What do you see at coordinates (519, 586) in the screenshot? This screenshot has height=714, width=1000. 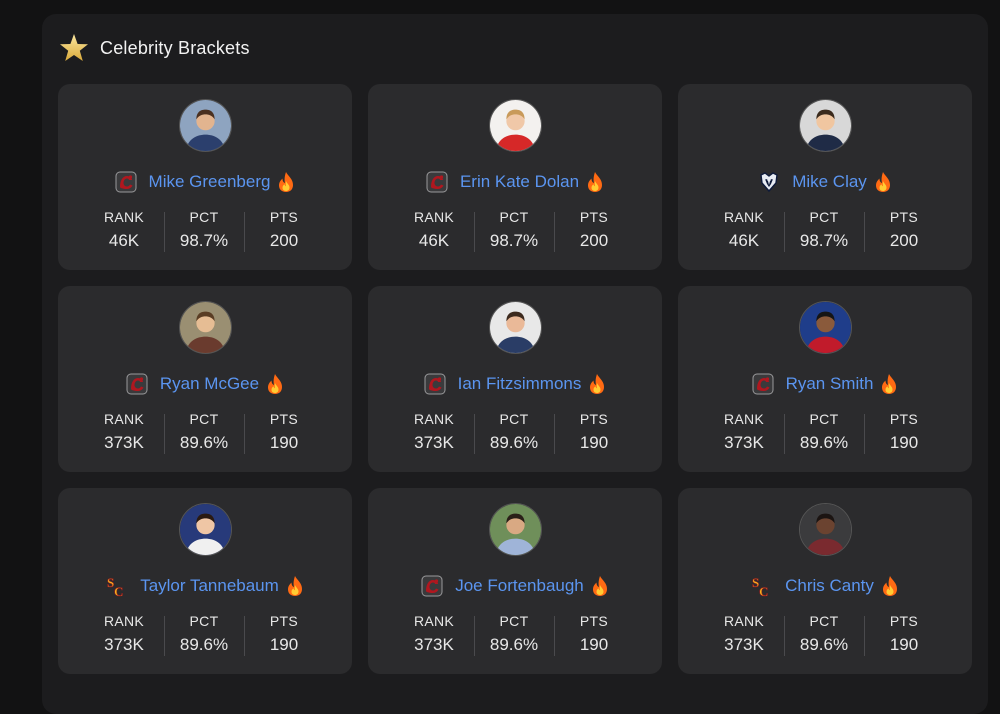 I see `celebrity-name-link: Joe Fortenbaugh` at bounding box center [519, 586].